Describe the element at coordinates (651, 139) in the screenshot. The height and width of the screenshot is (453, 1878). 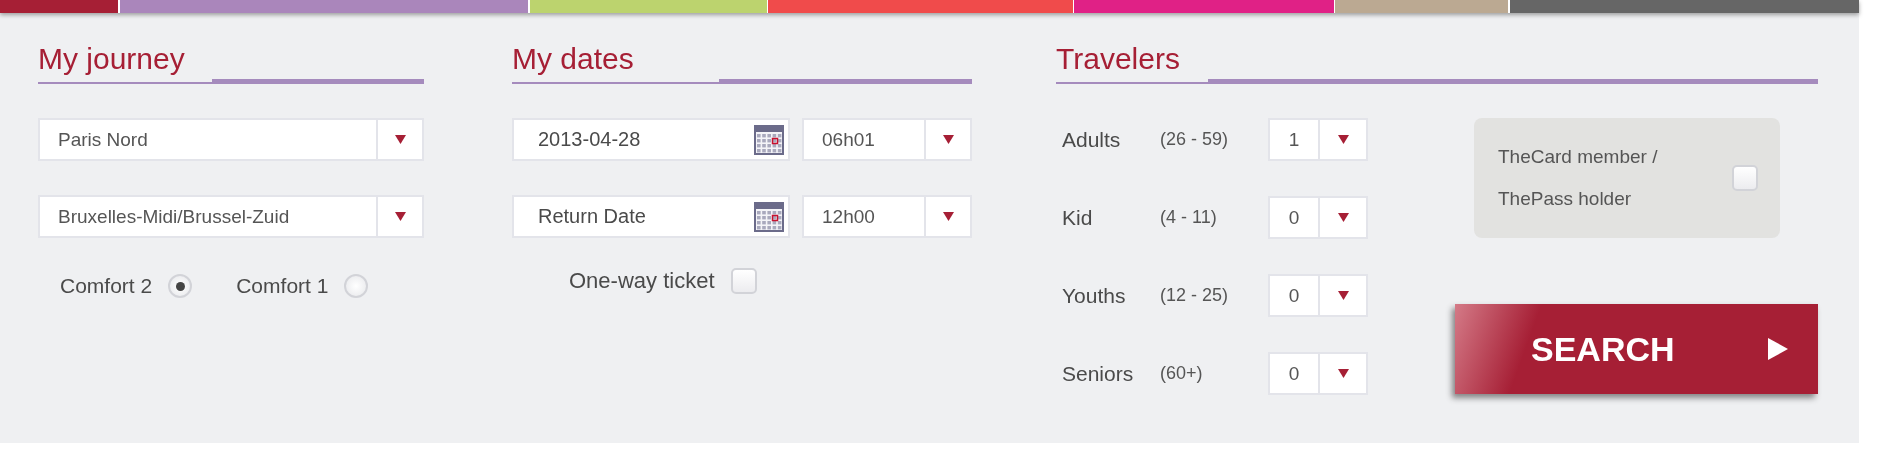
I see `date-field: 2013-04-28` at that location.